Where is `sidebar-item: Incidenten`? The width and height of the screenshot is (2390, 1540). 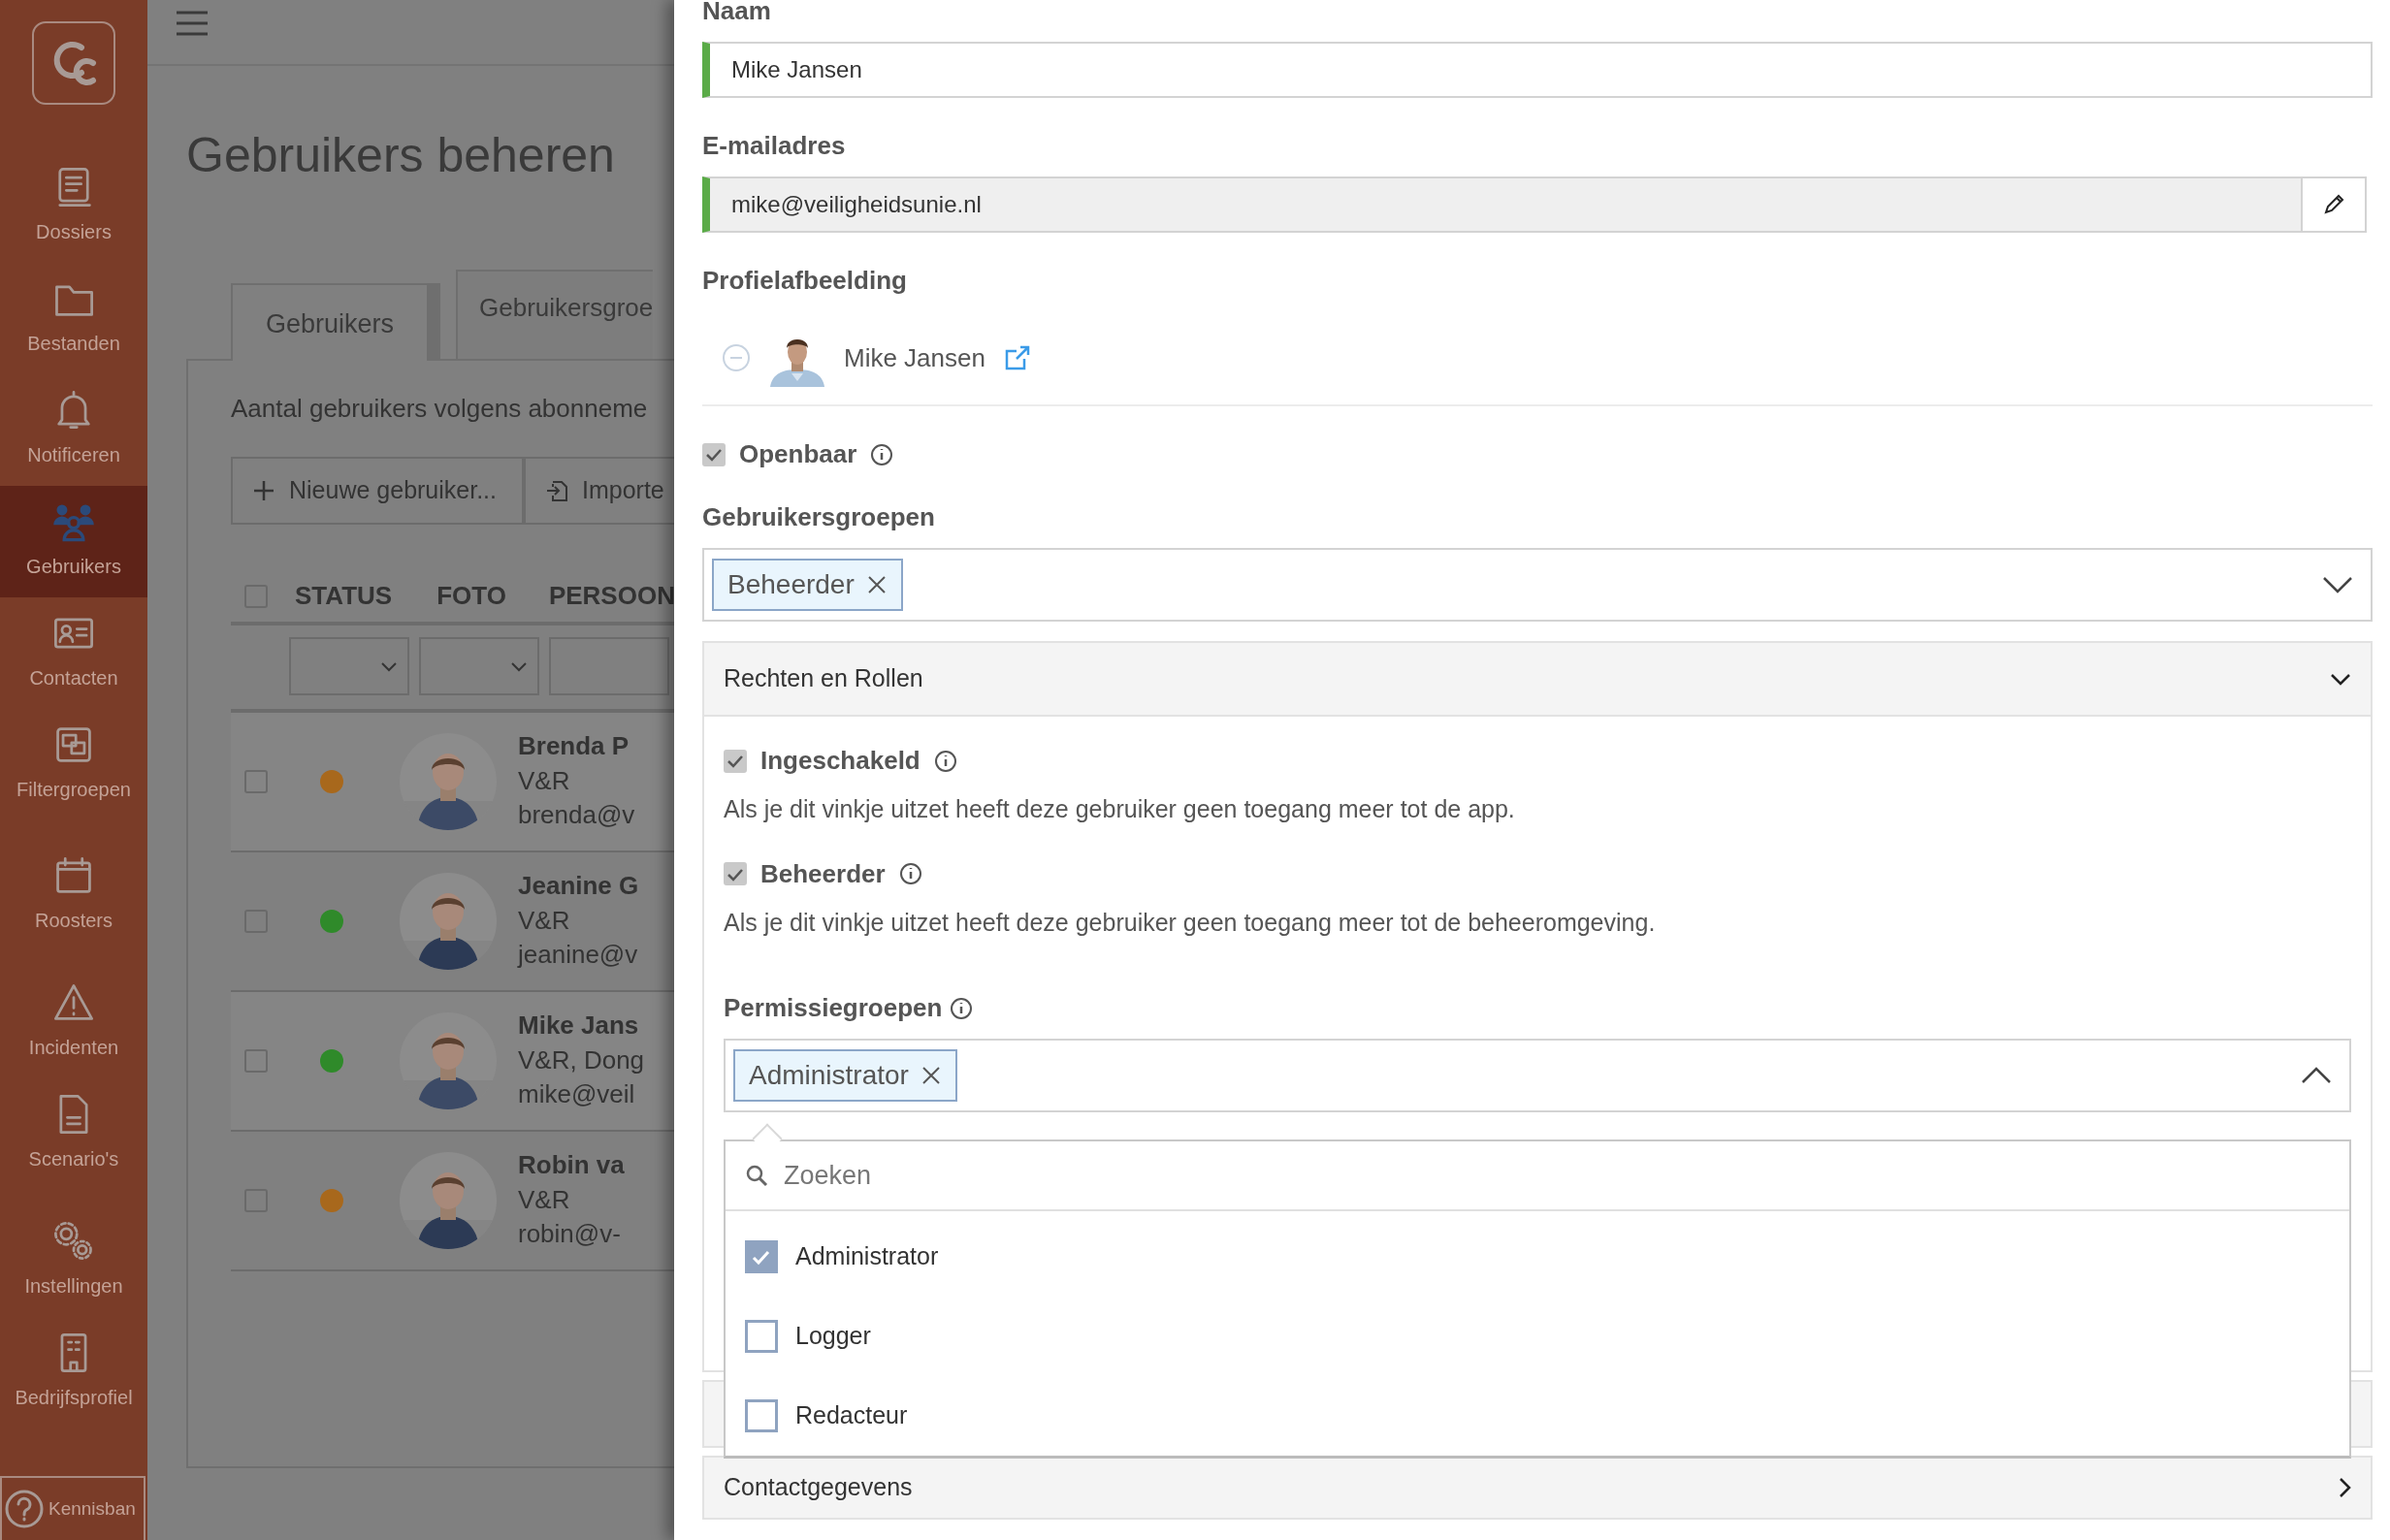
sidebar-item: Incidenten is located at coordinates (73, 1022).